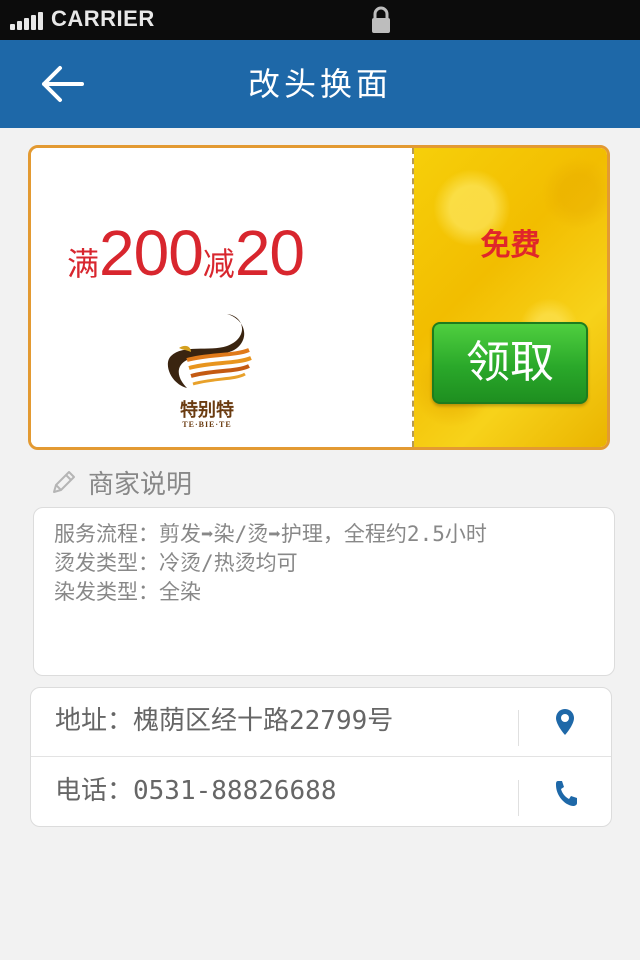 Image resolution: width=640 pixels, height=960 pixels. What do you see at coordinates (207, 410) in the screenshot?
I see `logo-name: 特别特` at bounding box center [207, 410].